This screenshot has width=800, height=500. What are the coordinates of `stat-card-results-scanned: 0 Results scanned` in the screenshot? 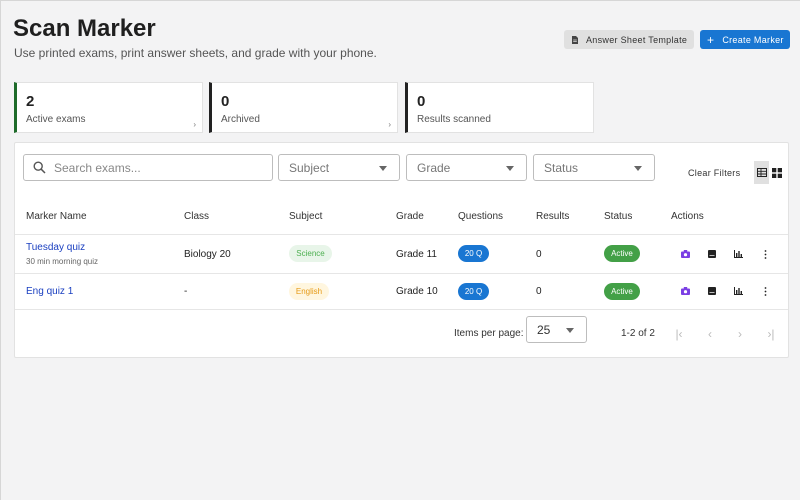 It's located at (499, 107).